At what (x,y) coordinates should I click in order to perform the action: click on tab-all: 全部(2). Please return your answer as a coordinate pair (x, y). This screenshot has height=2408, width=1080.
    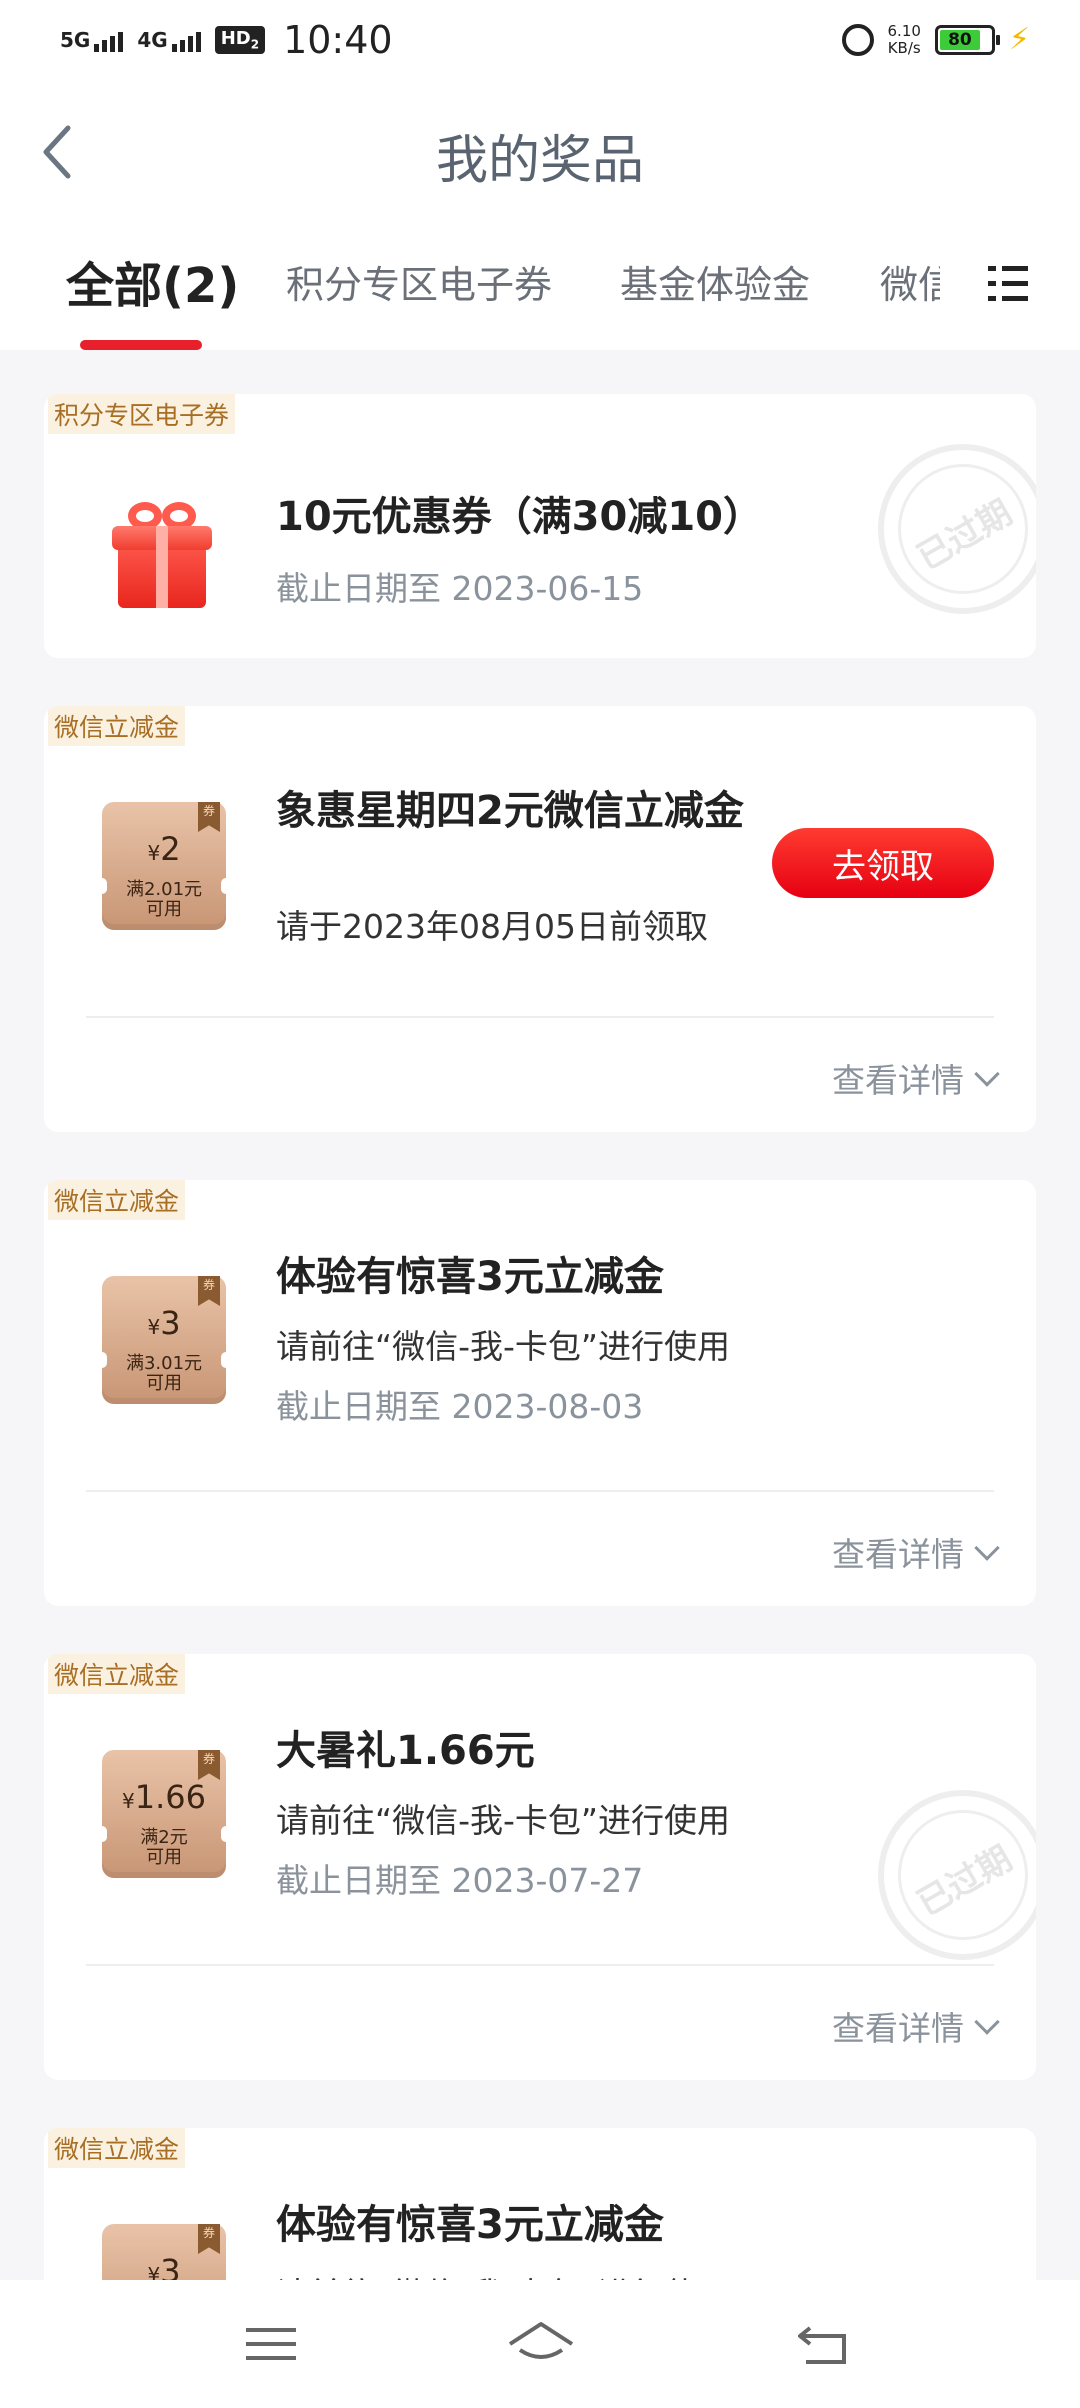
    Looking at the image, I should click on (152, 281).